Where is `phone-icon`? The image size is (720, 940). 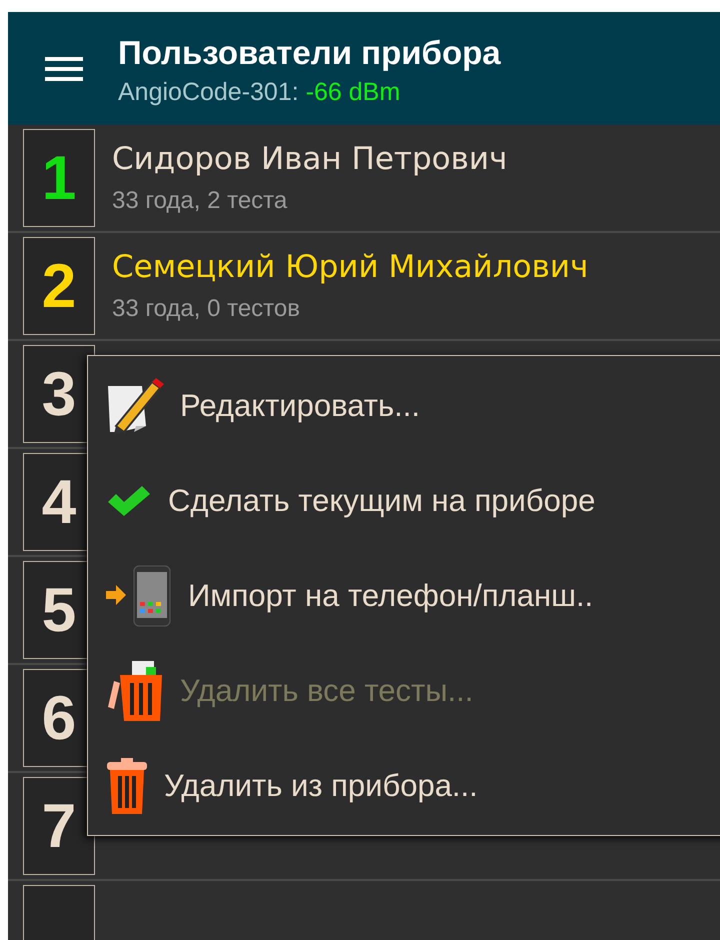 phone-icon is located at coordinates (139, 596).